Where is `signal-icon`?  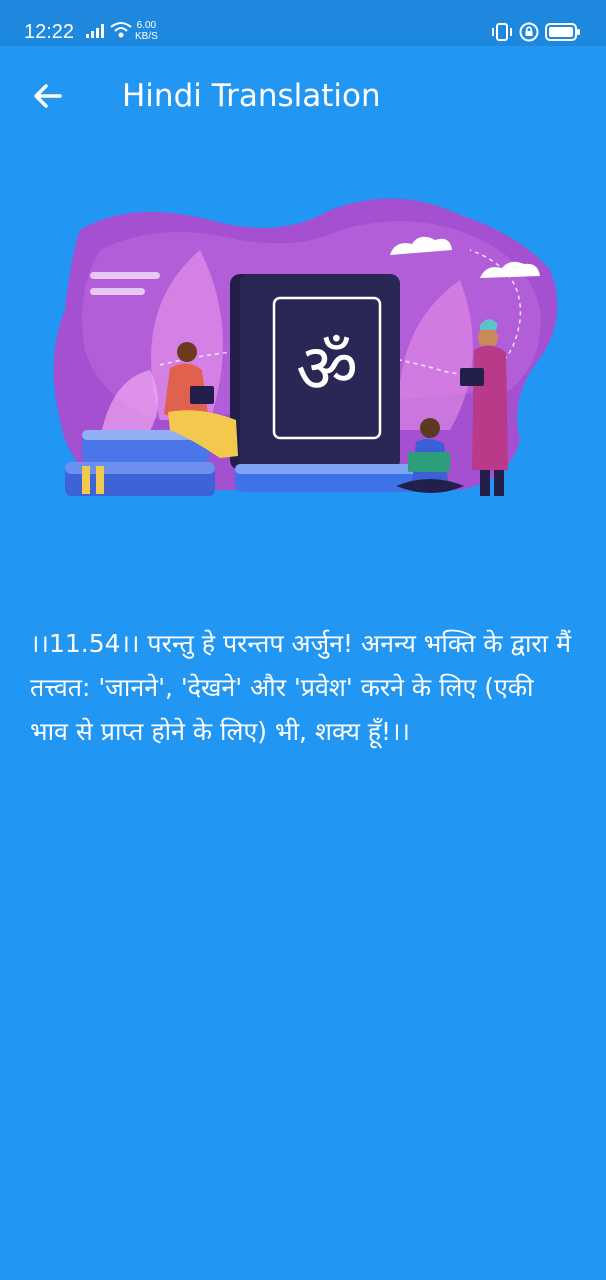
signal-icon is located at coordinates (95, 31).